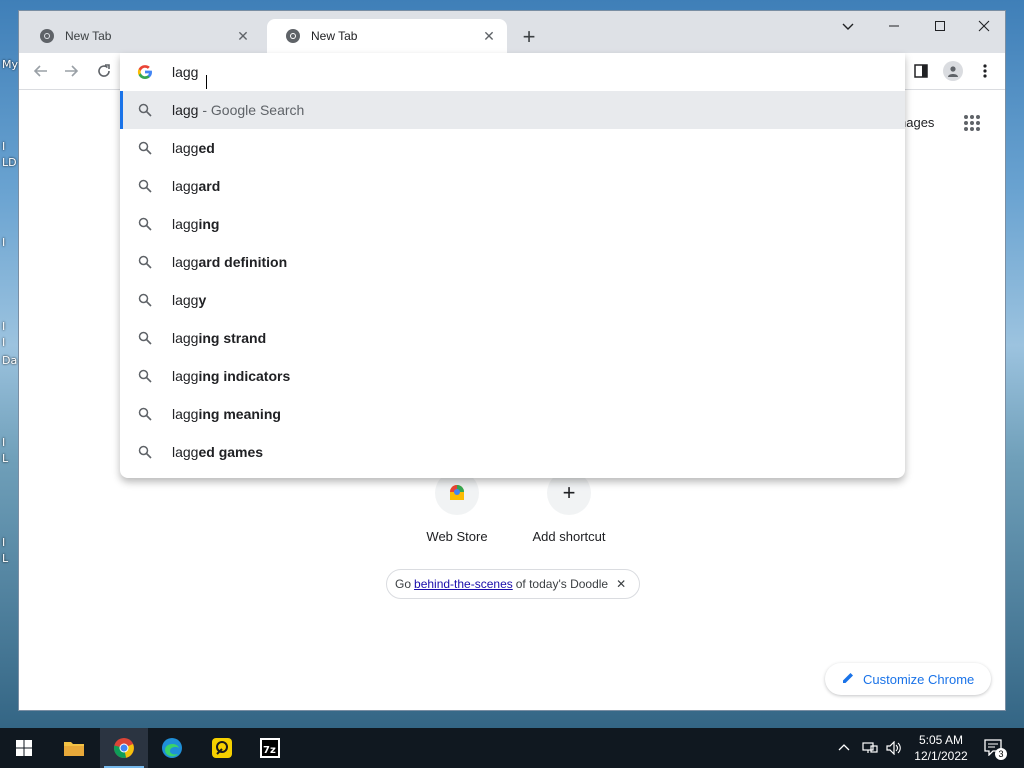  What do you see at coordinates (10, 64) in the screenshot?
I see `desktop-label: My` at bounding box center [10, 64].